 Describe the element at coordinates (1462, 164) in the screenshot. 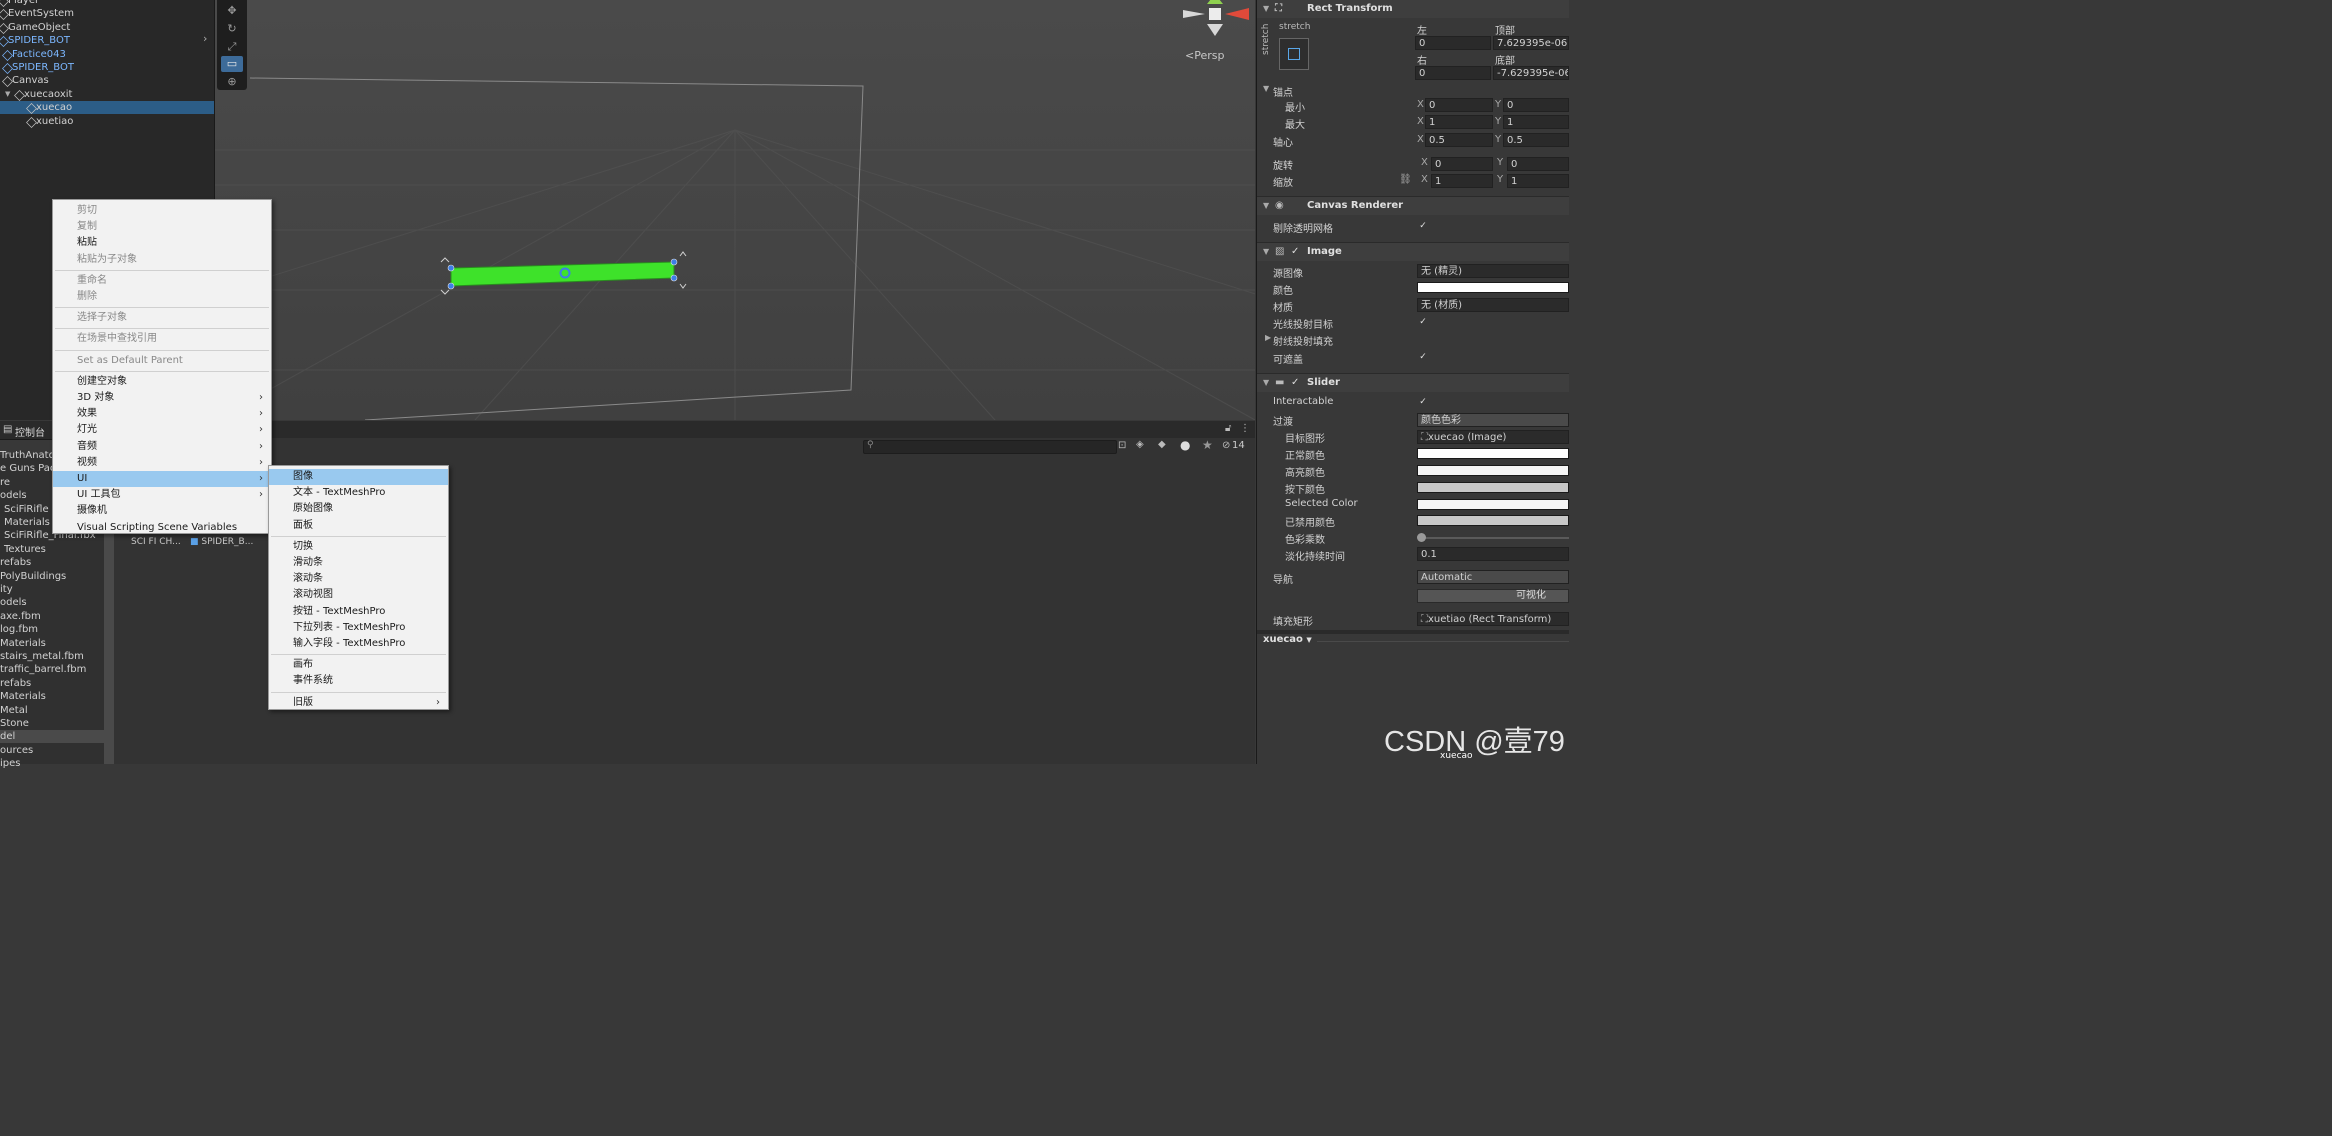

I see `rotation-x: 0` at that location.